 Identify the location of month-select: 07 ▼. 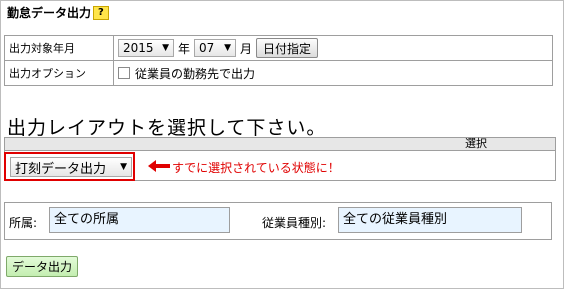
(215, 48).